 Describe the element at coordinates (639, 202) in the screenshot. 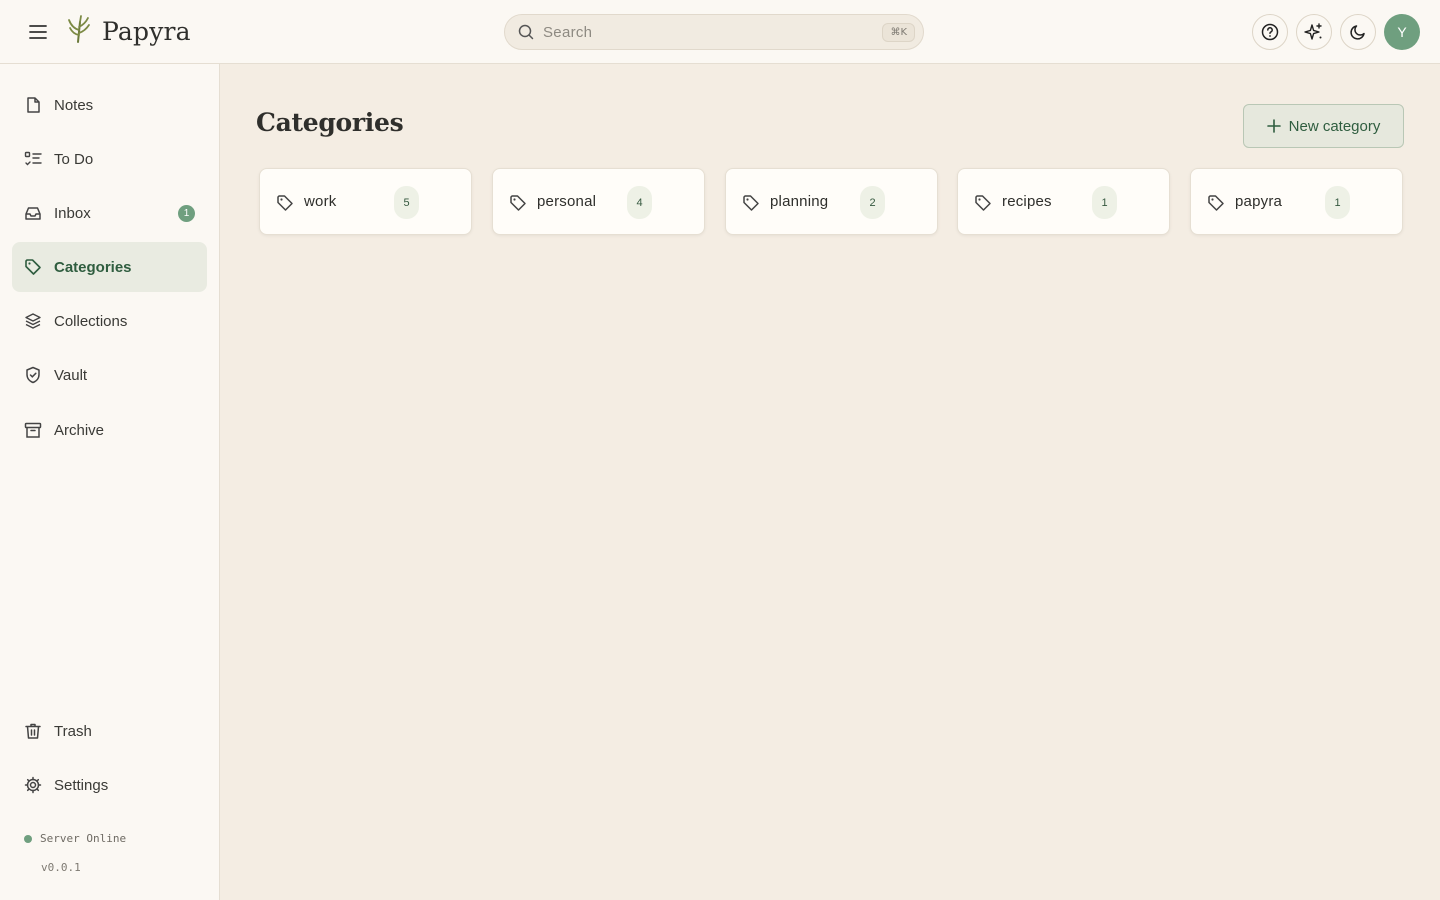

I see `category-count-badge: 4` at that location.